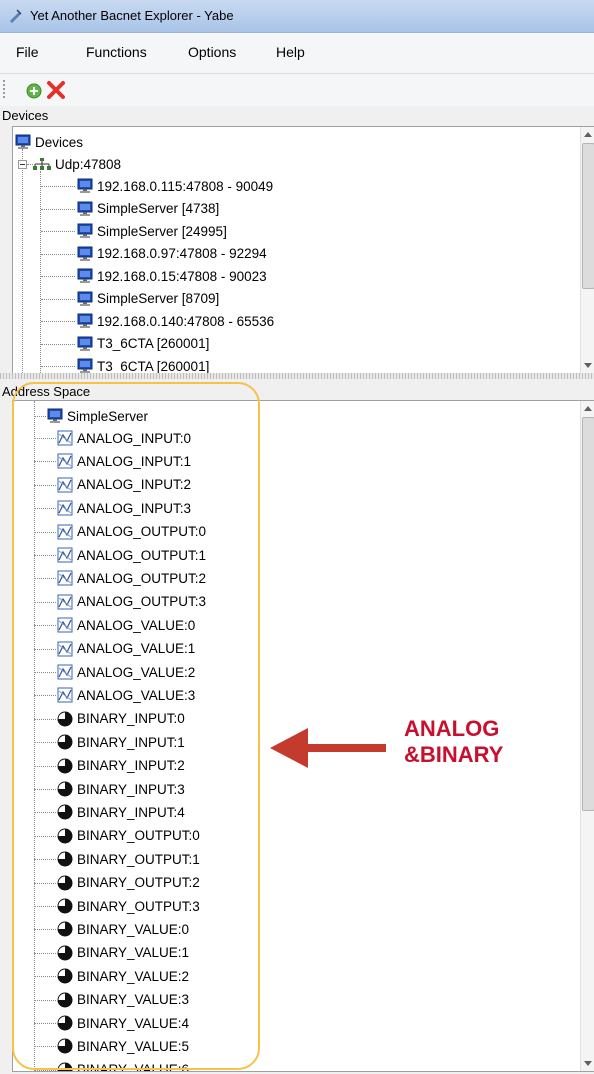 The height and width of the screenshot is (1074, 594). I want to click on tree-item-binary-object: BINARY_VALUE:5, so click(123, 1046).